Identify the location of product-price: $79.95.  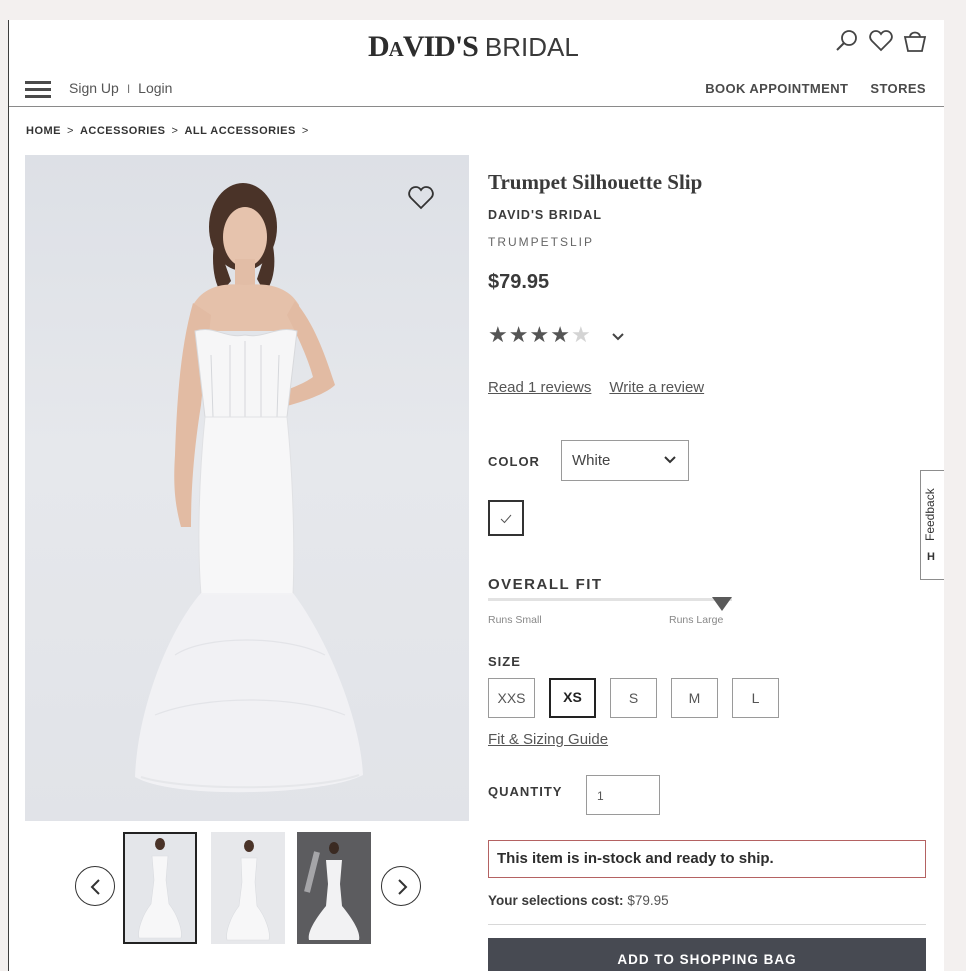
(519, 282).